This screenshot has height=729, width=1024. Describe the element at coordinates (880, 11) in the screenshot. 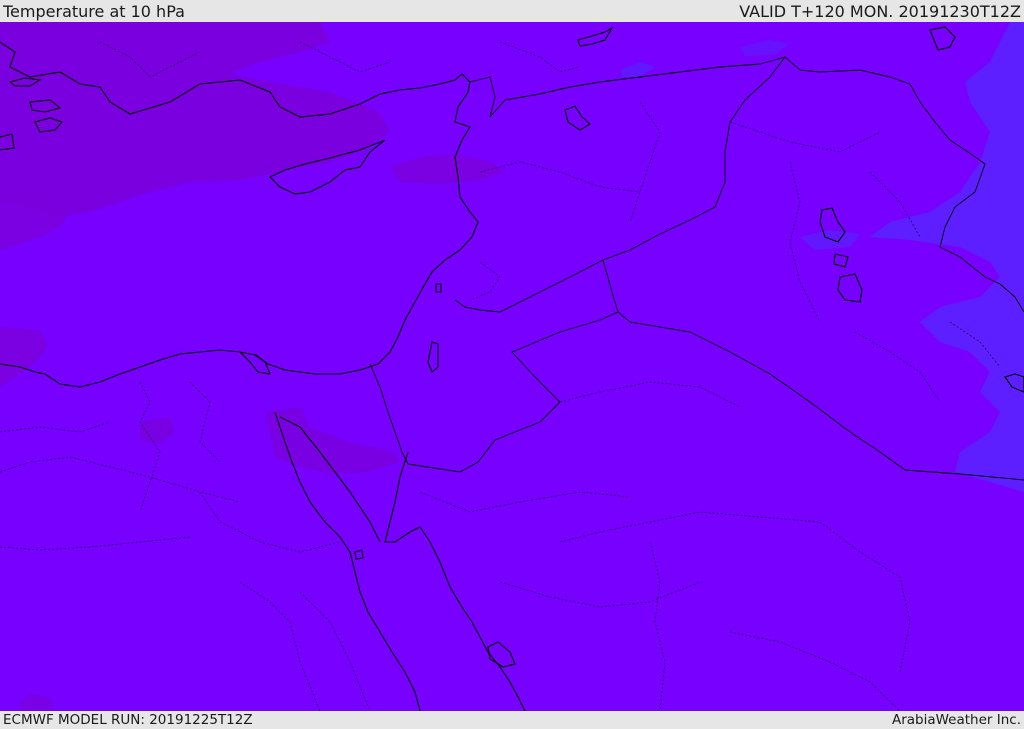

I see `valid-time-label: VALID T+120 MON. 20191230T12Z` at that location.